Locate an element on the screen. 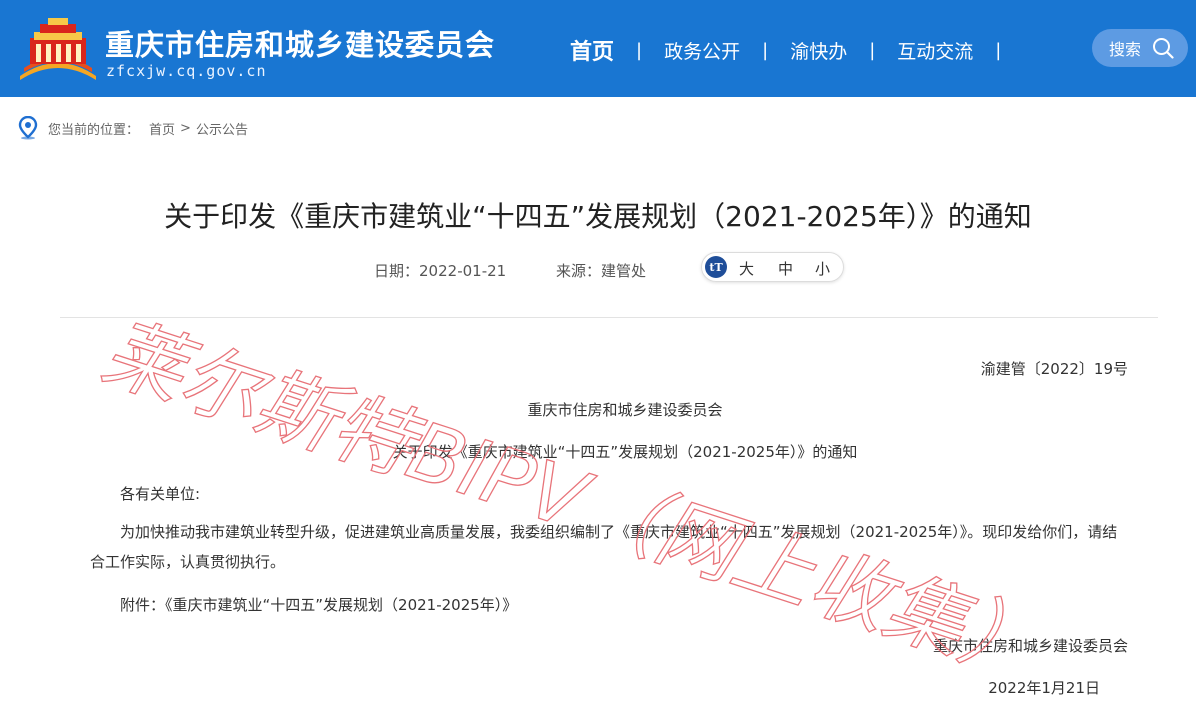 This screenshot has height=713, width=1196. nav-item-home: 首页 is located at coordinates (592, 50).